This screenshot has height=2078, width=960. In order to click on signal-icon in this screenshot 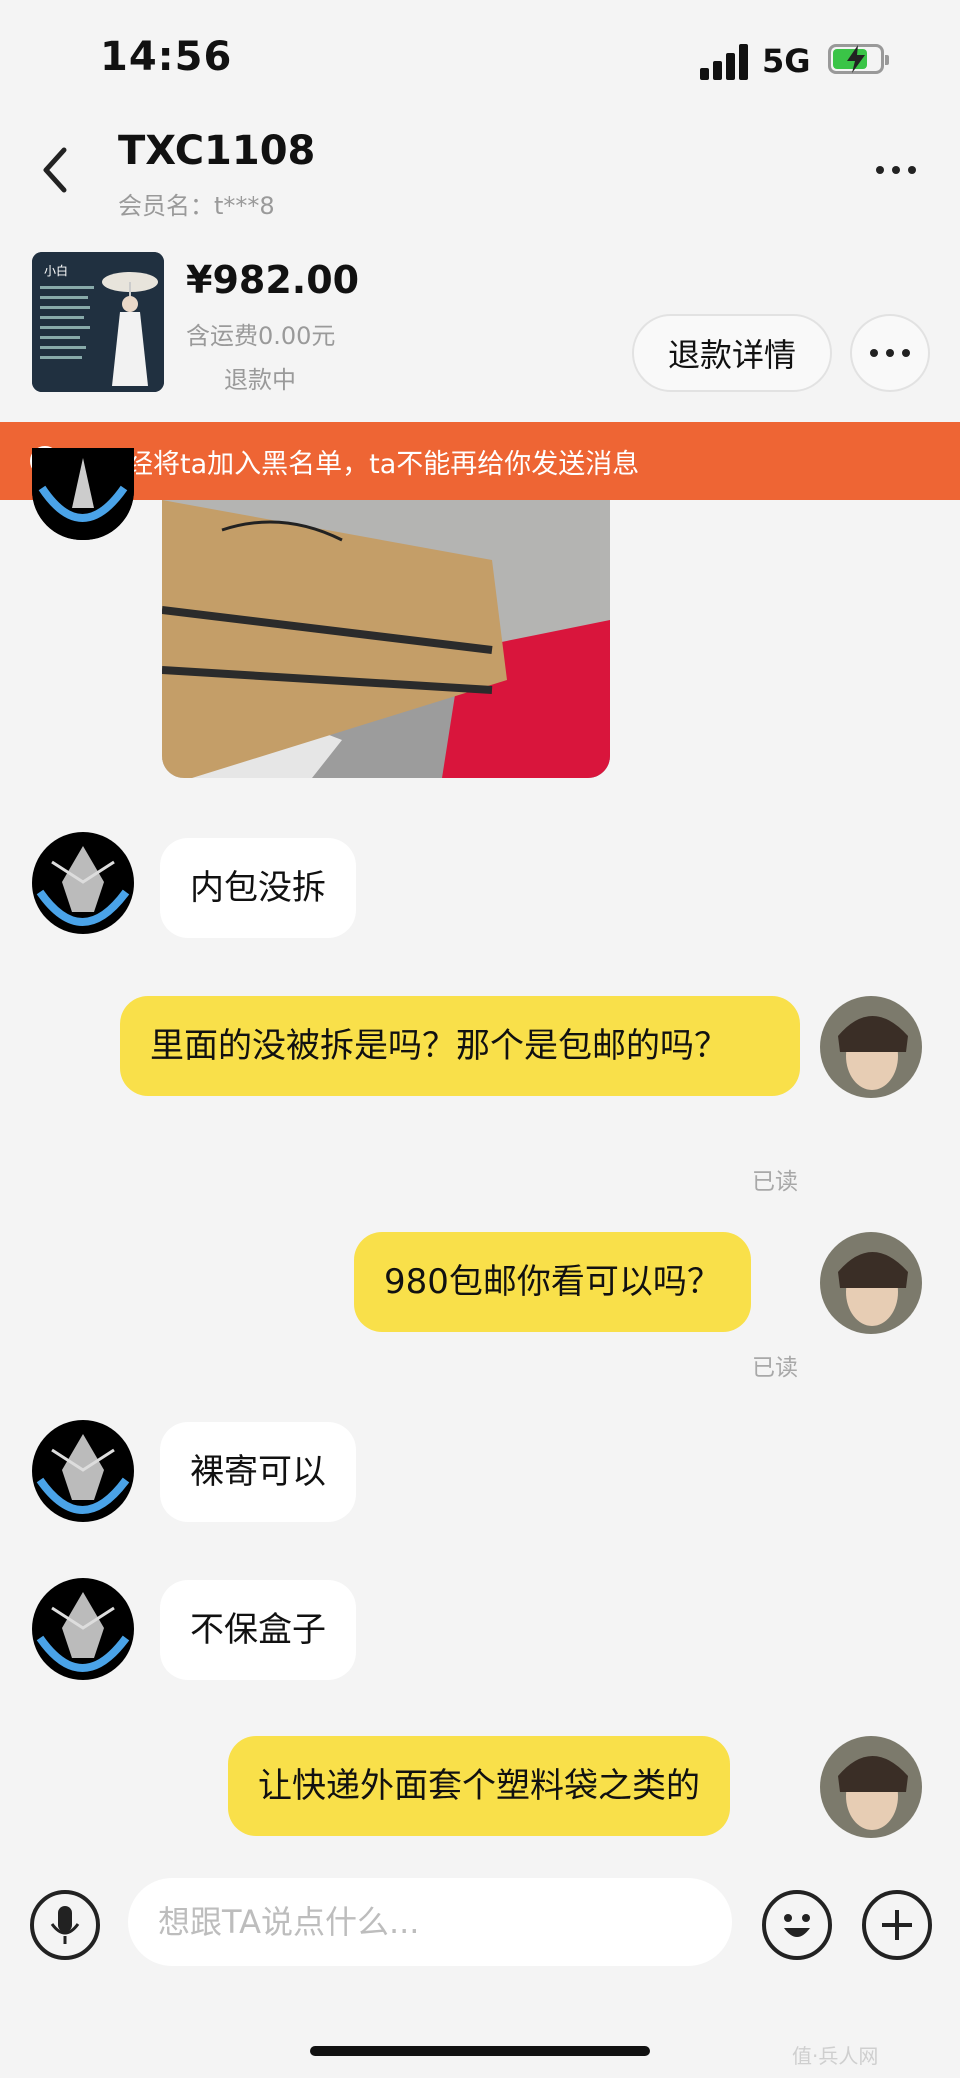, I will do `click(726, 62)`.